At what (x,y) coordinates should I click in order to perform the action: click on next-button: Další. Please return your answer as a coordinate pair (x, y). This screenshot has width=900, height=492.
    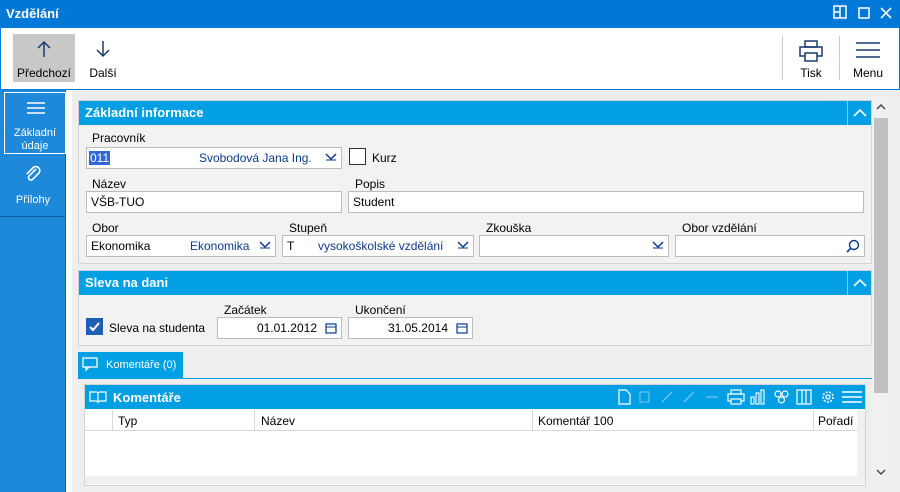
    Looking at the image, I should click on (103, 58).